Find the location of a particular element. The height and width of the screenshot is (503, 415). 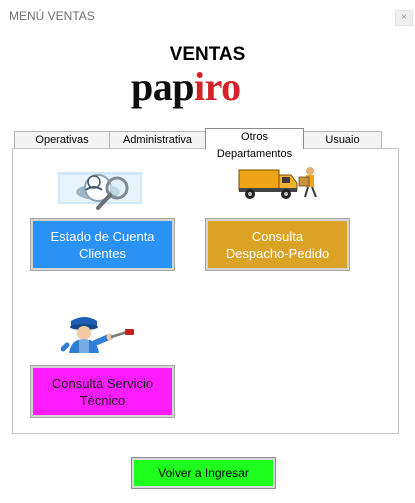

estado-cuenta-clientes-button: Estado de Cuenta Clientes is located at coordinates (102, 244).